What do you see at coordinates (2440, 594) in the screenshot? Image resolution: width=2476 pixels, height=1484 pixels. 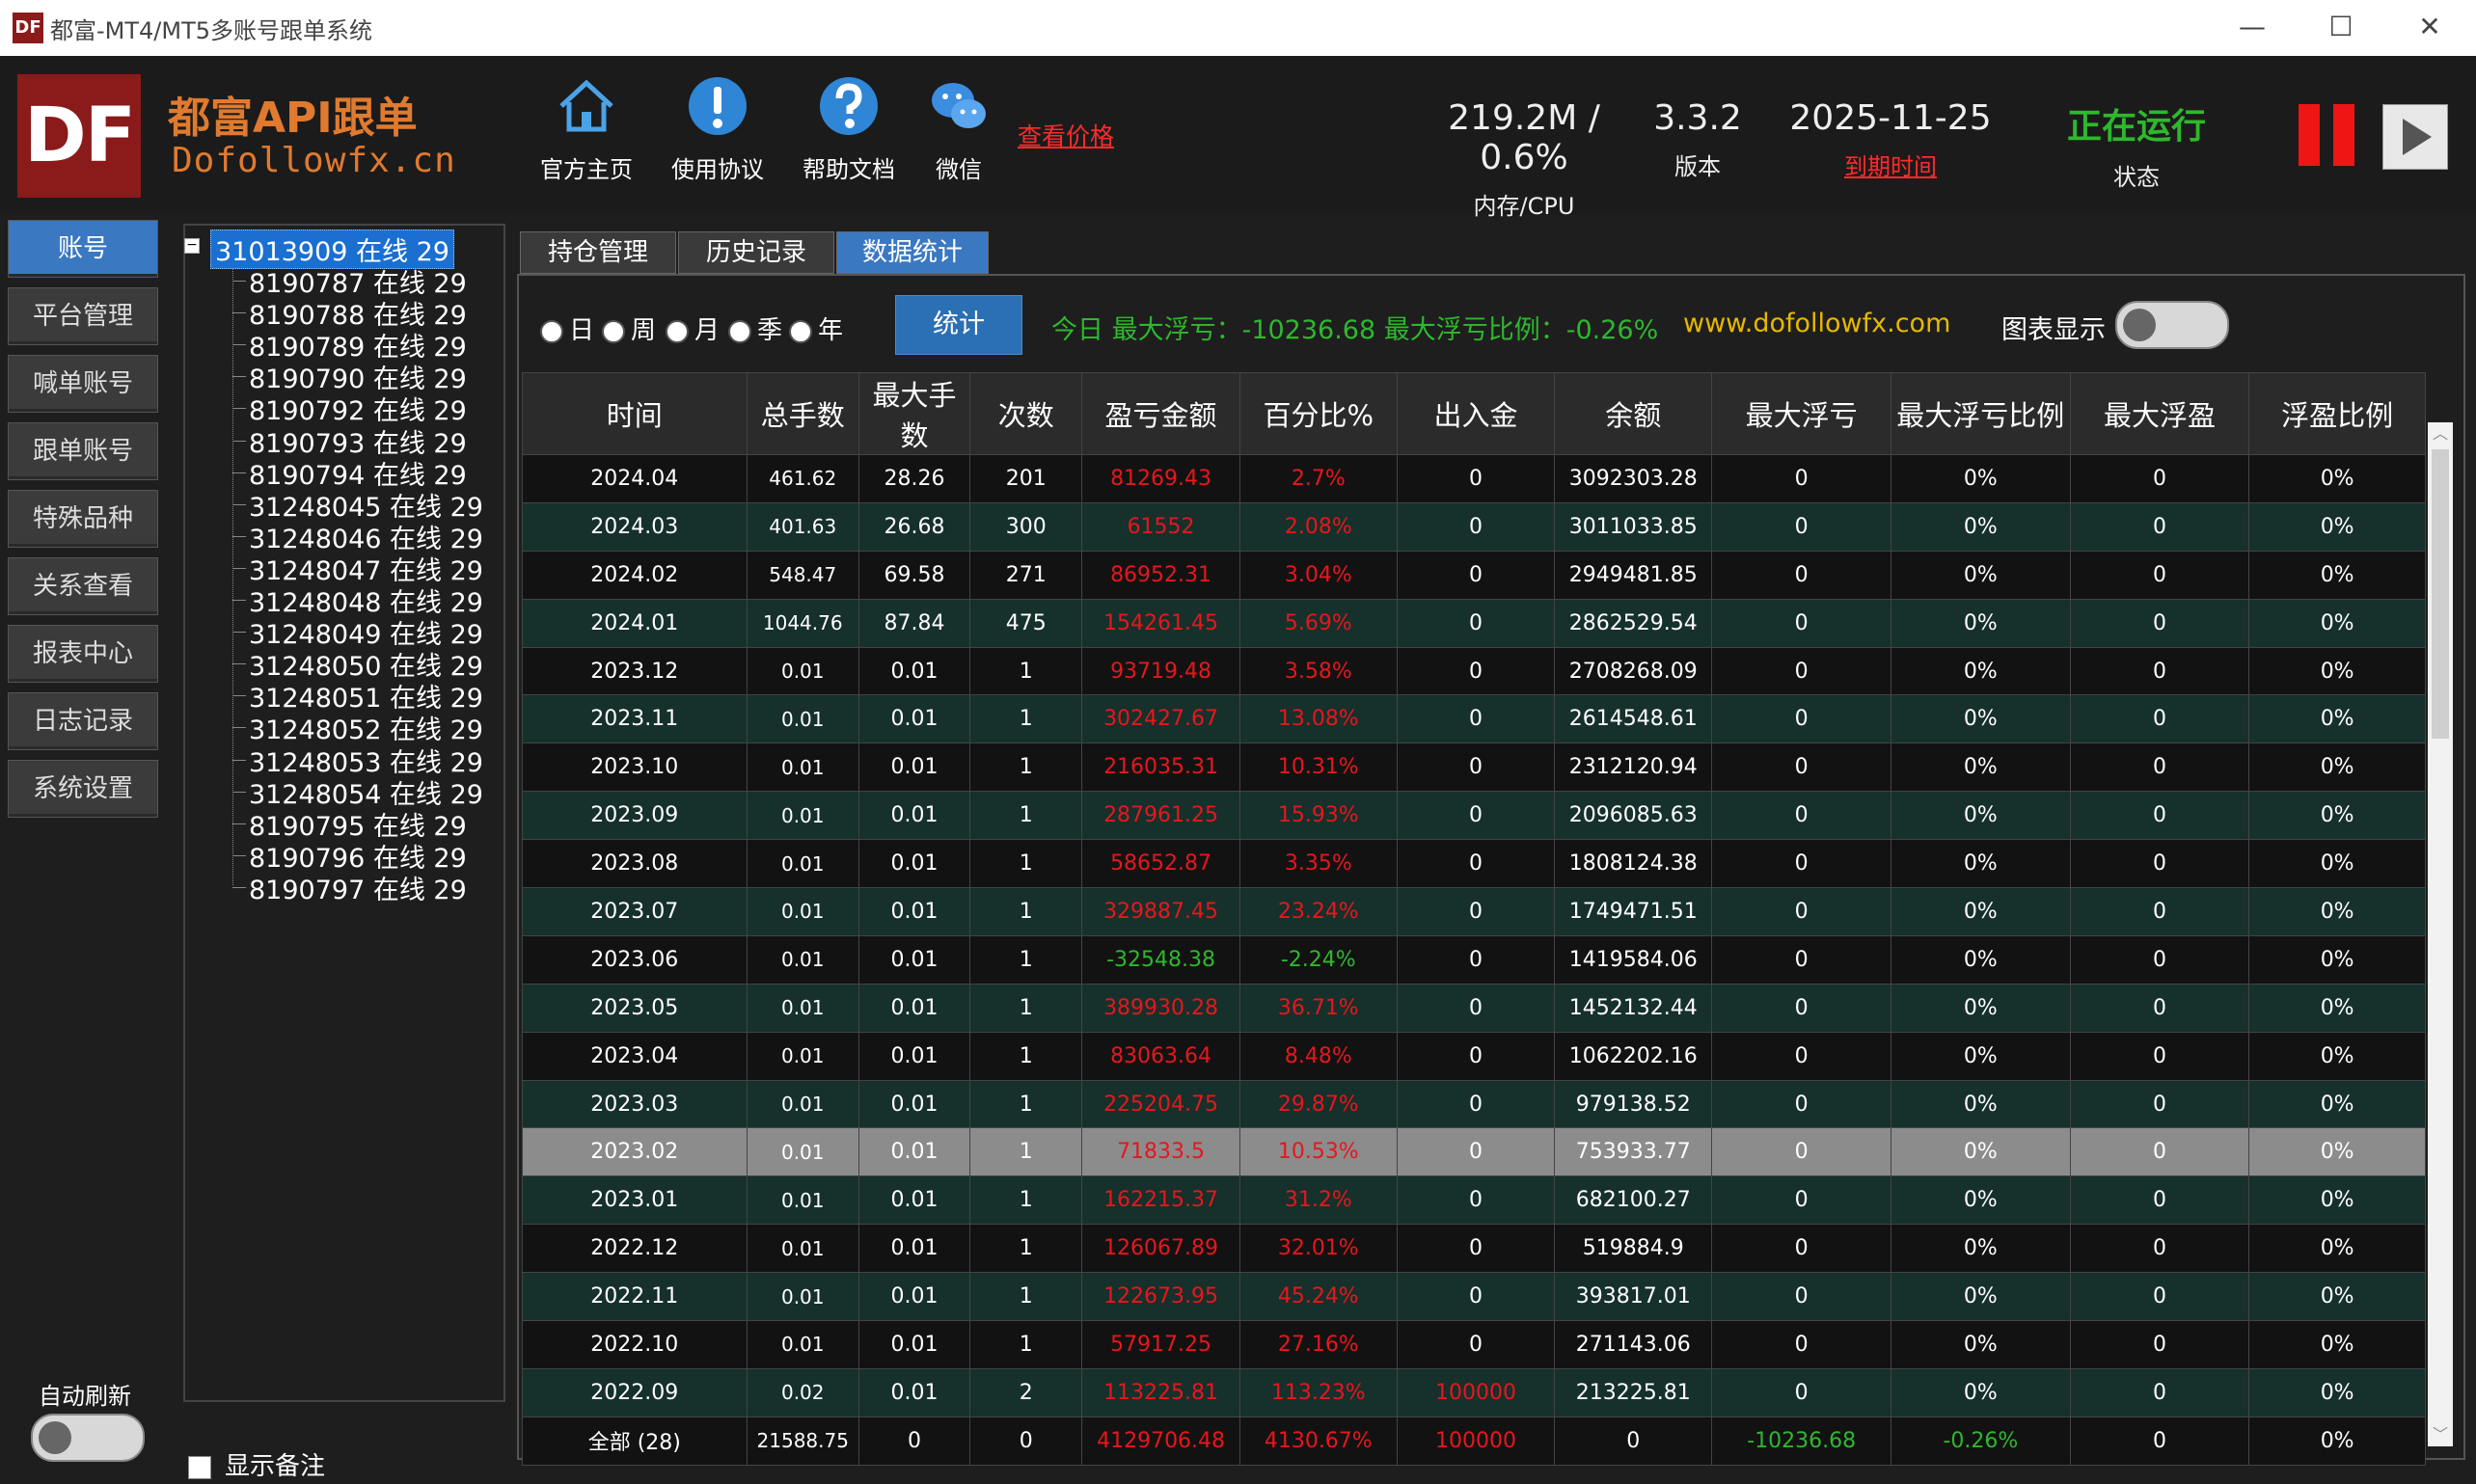 I see `scrollbar-thumb` at bounding box center [2440, 594].